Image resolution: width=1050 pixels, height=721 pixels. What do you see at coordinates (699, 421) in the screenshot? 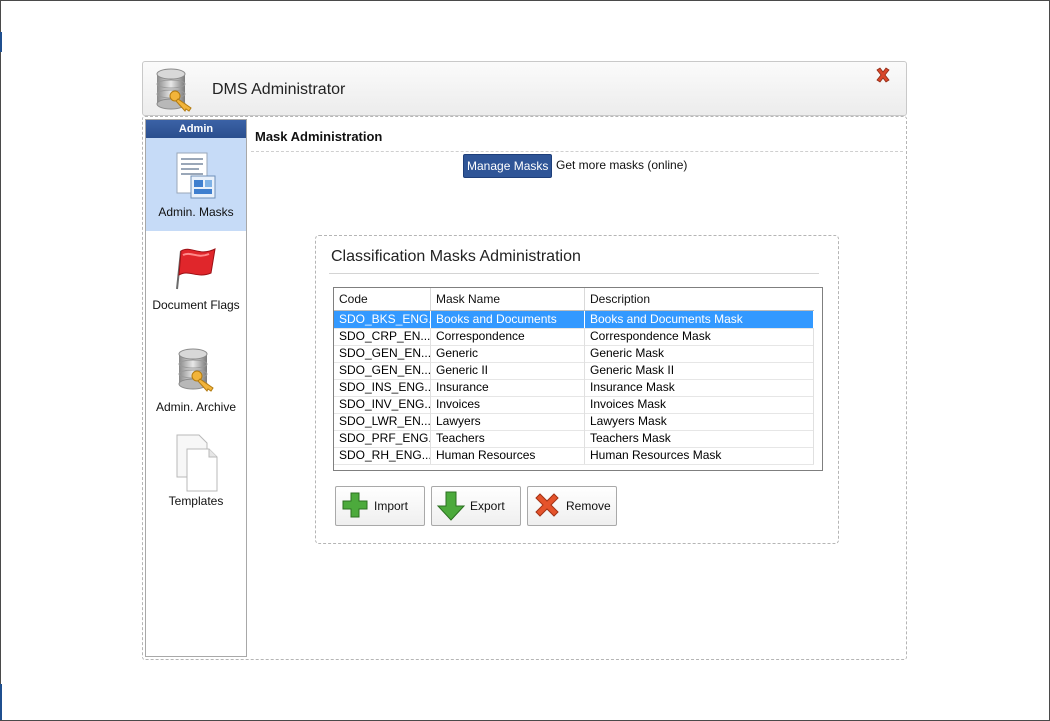
I see `cell-description: Lawyers Mask` at bounding box center [699, 421].